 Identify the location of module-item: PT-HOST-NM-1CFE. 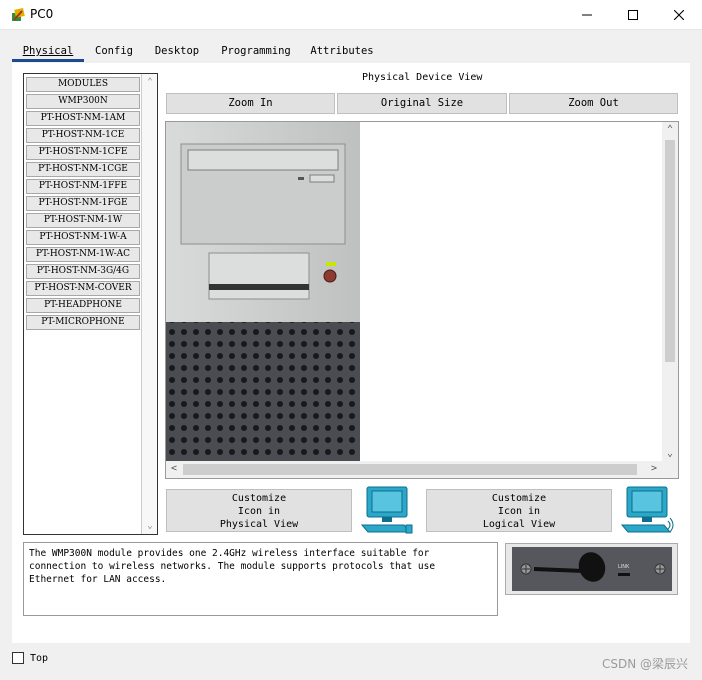
(83, 152).